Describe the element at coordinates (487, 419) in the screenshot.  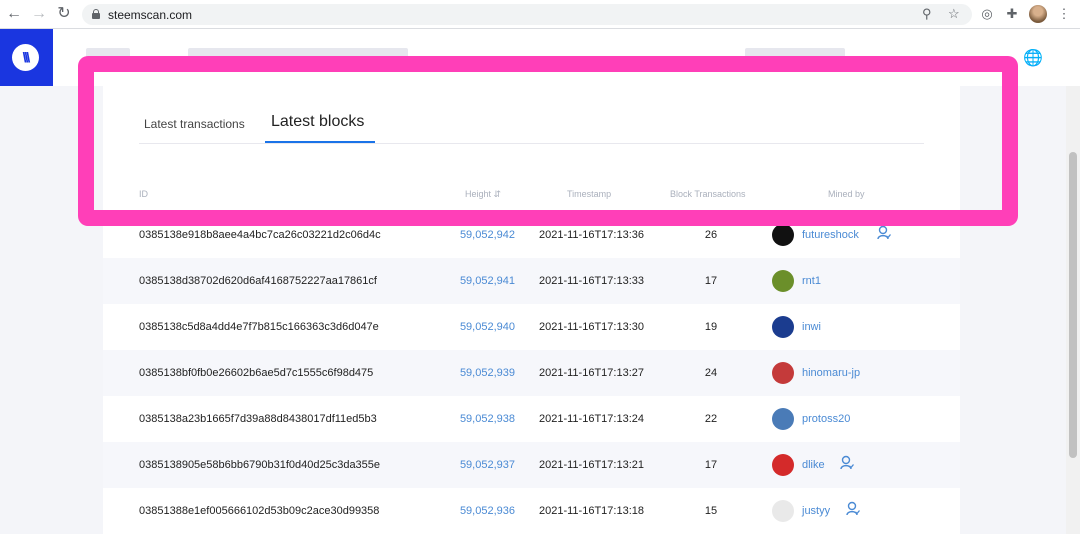
I see `block-height-link: 59,052,938` at that location.